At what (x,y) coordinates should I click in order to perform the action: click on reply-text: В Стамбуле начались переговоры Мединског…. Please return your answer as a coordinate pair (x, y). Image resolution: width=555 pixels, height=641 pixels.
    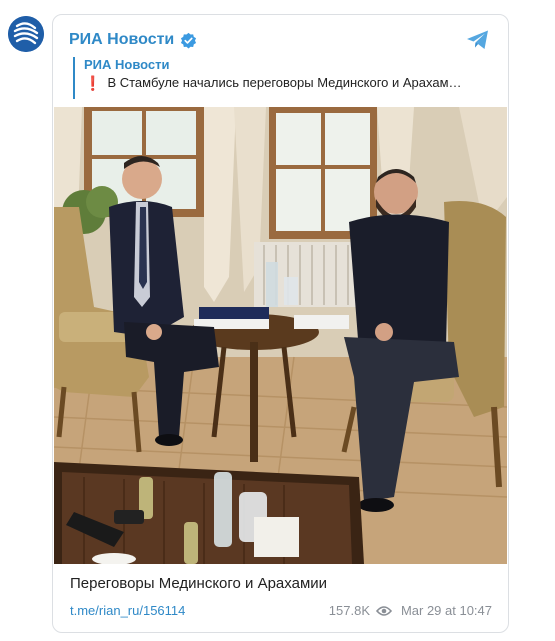
    Looking at the image, I should click on (284, 82).